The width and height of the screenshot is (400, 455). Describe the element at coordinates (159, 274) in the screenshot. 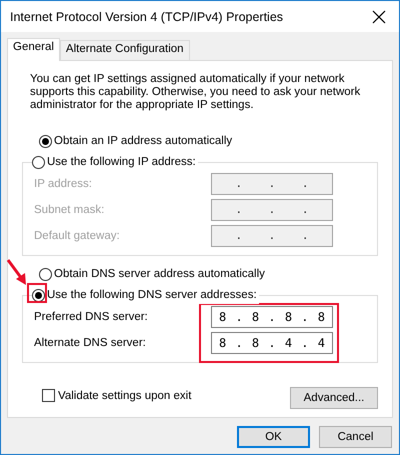

I see `radio-label: Obtain DNS server address automatically` at that location.